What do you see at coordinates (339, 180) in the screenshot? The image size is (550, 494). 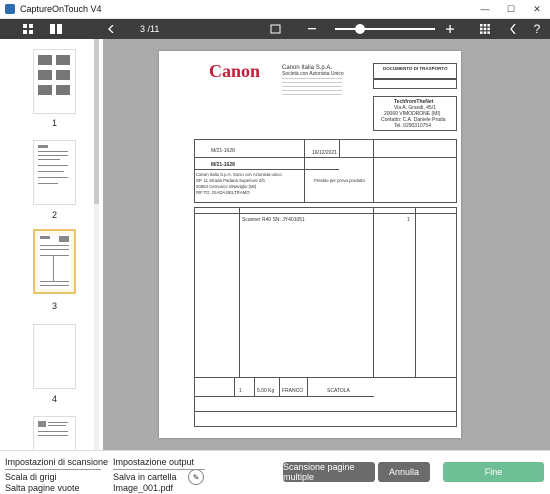 I see `causale: Prestito per prova prodotto` at bounding box center [339, 180].